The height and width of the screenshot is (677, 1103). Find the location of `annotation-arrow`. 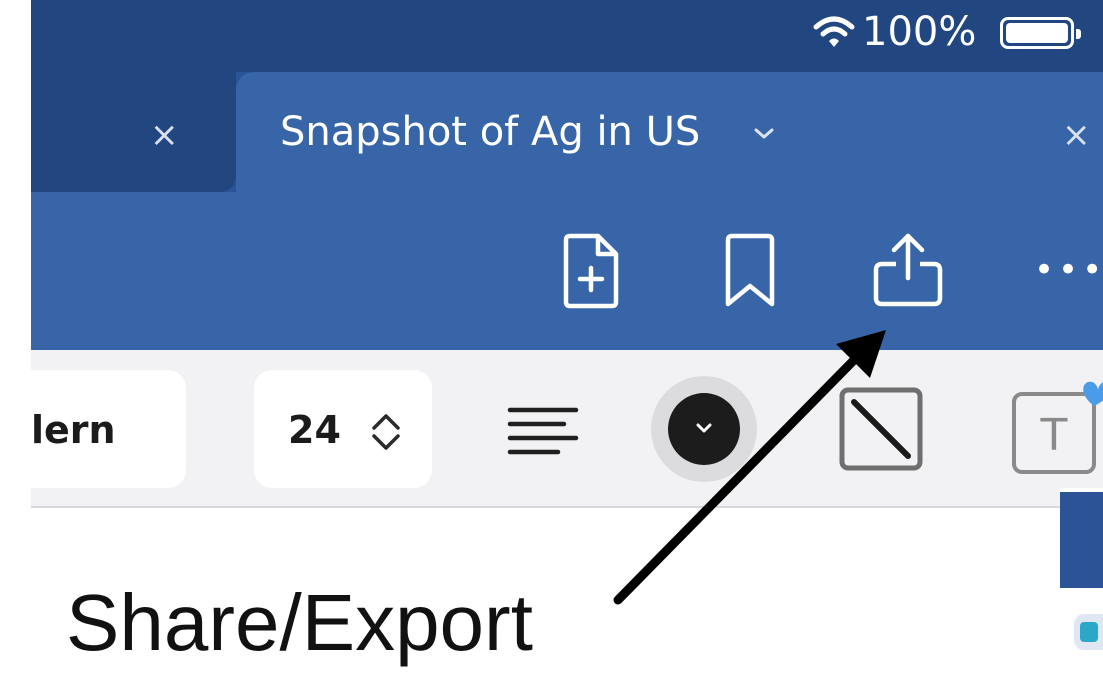

annotation-arrow is located at coordinates (749, 467).